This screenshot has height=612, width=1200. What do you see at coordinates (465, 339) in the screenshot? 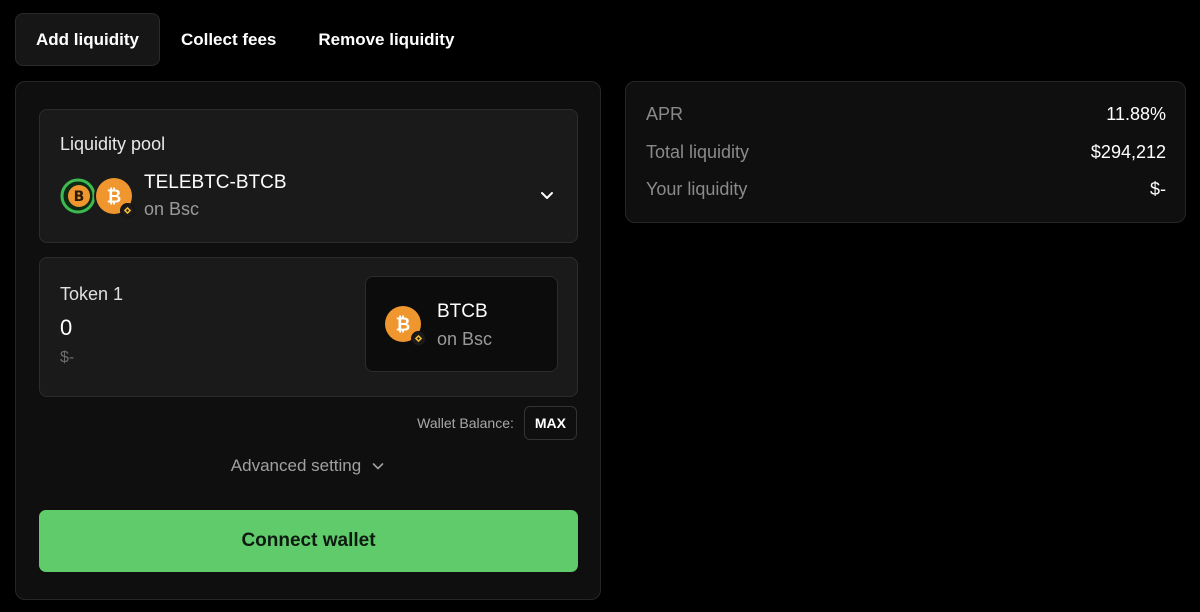
I see `token-1-chain: on Bsc` at bounding box center [465, 339].